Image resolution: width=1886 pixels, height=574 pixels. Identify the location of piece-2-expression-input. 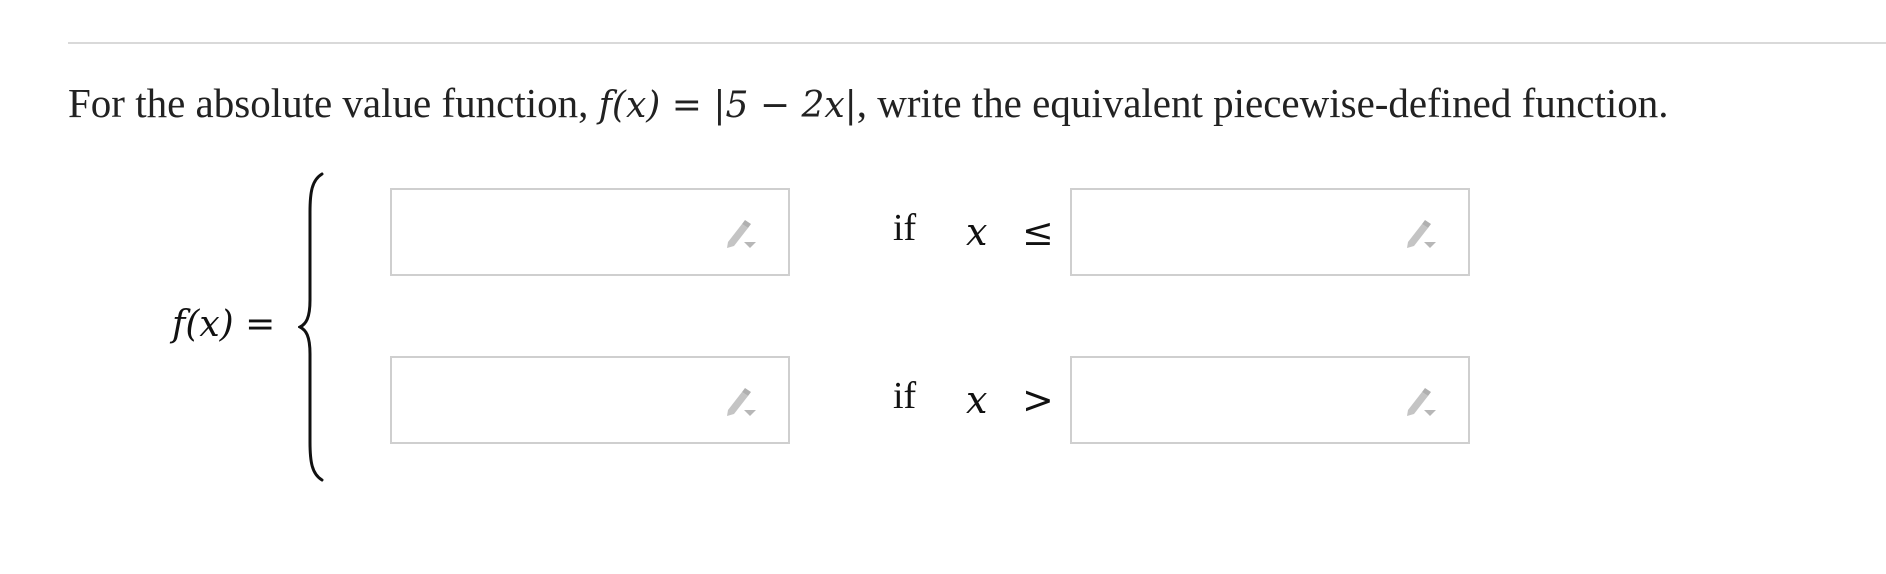
(590, 400).